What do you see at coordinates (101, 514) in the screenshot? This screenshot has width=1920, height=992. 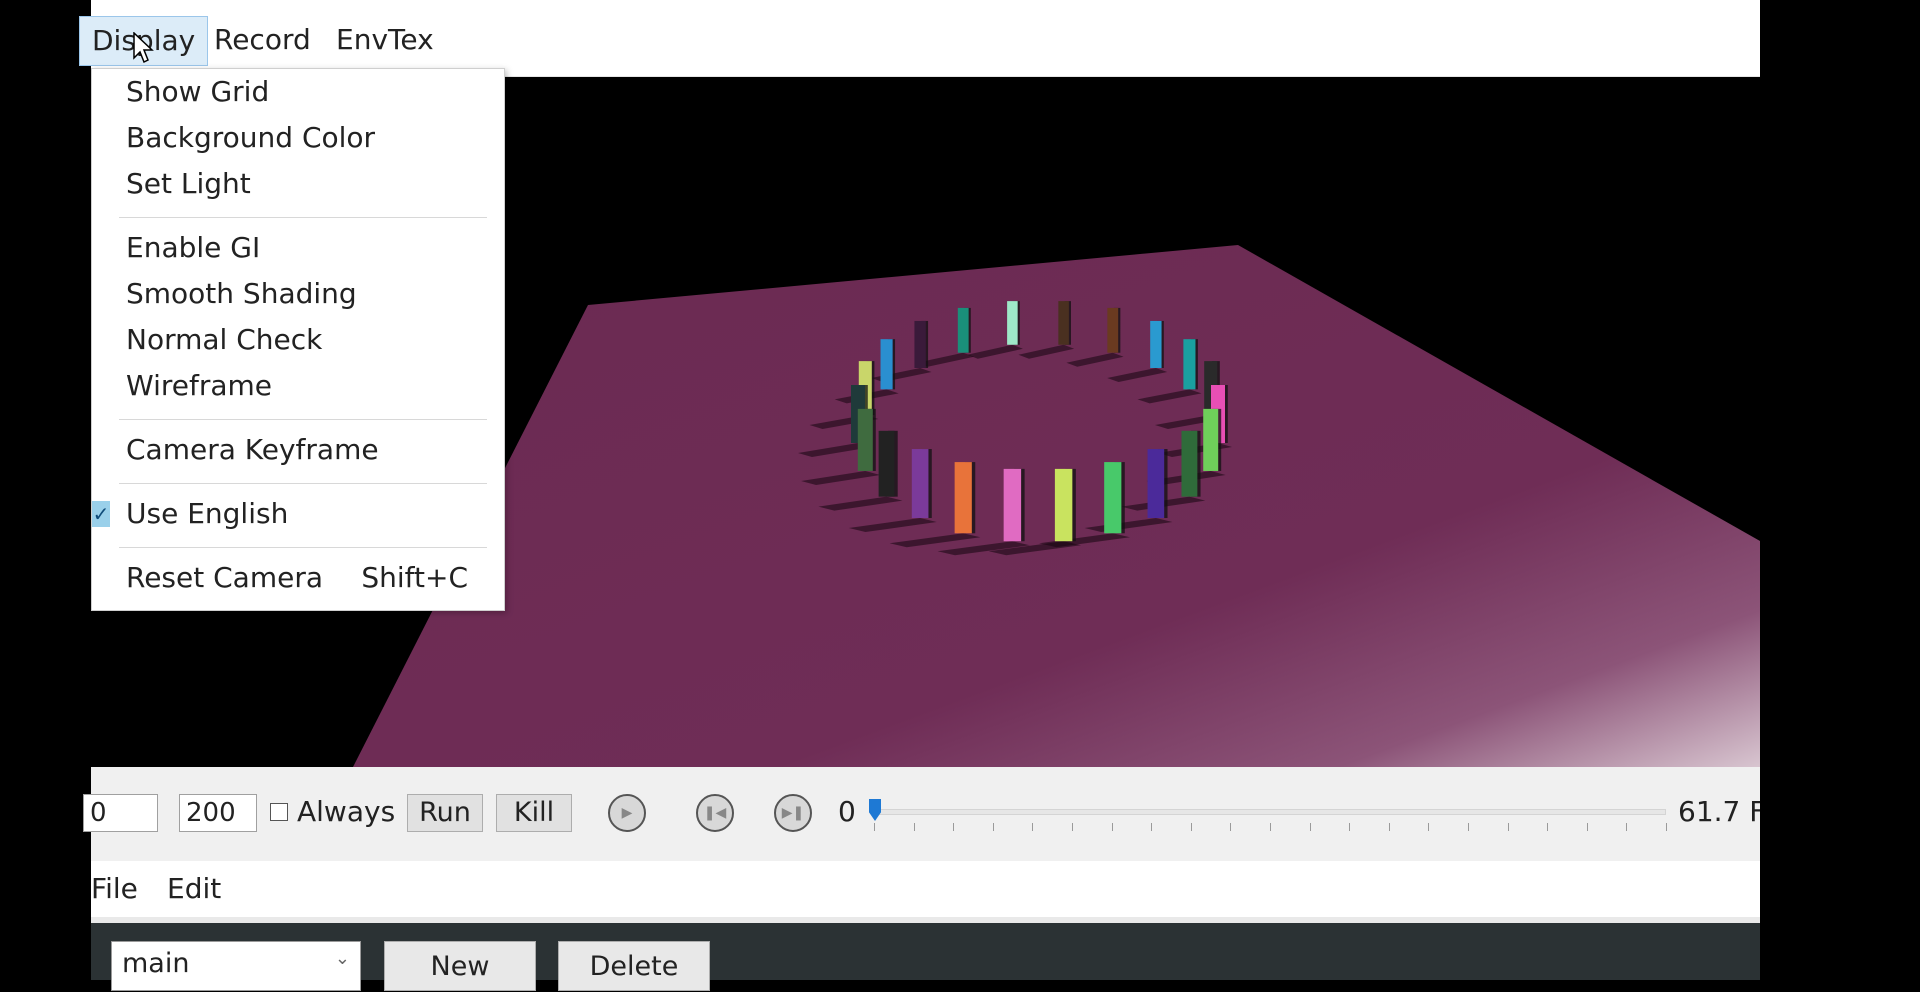 I see `checkmark-icon: ✓` at bounding box center [101, 514].